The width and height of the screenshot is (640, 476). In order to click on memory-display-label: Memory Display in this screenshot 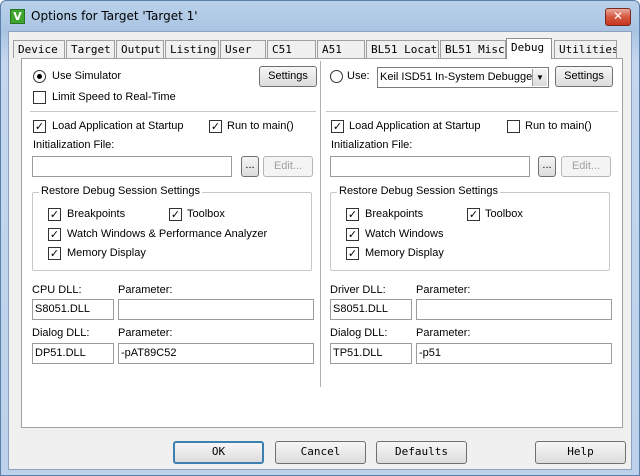, I will do `click(106, 253)`.